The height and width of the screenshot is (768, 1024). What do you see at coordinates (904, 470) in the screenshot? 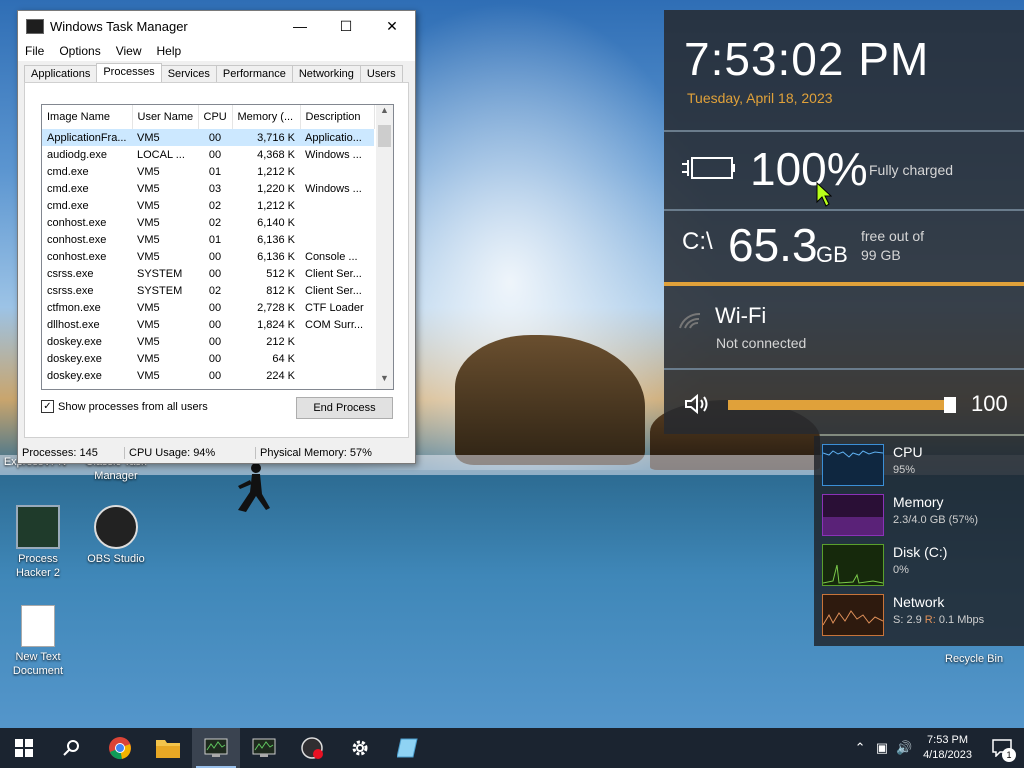
I see `cpu-value: 95%` at bounding box center [904, 470].